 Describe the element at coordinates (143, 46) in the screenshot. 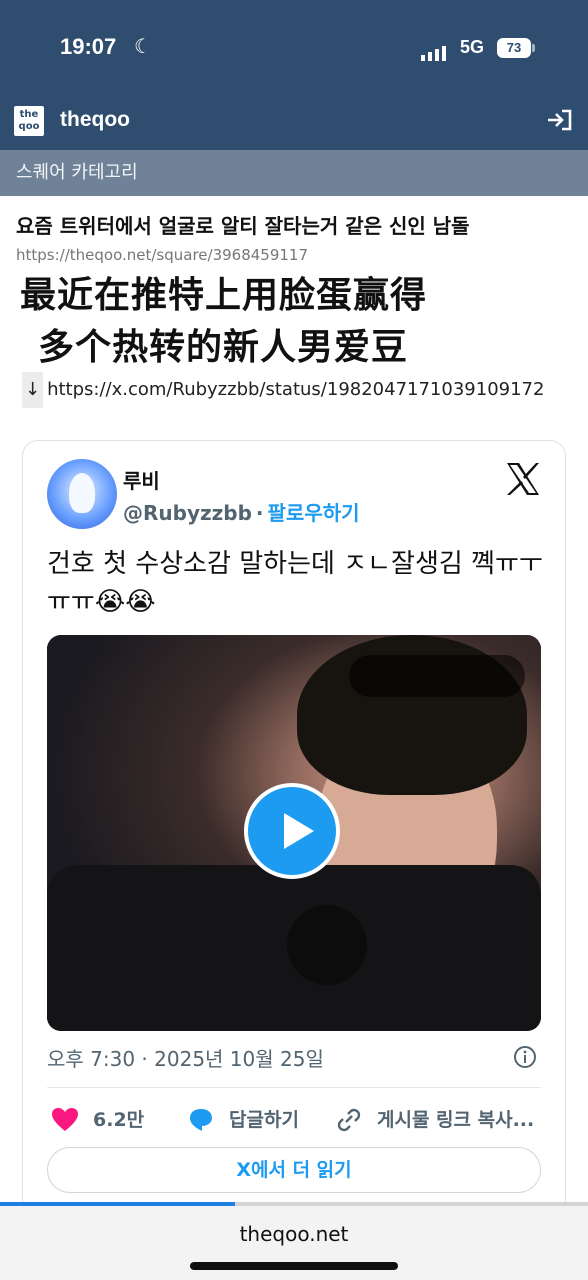

I see `moon-icon: ☾` at that location.